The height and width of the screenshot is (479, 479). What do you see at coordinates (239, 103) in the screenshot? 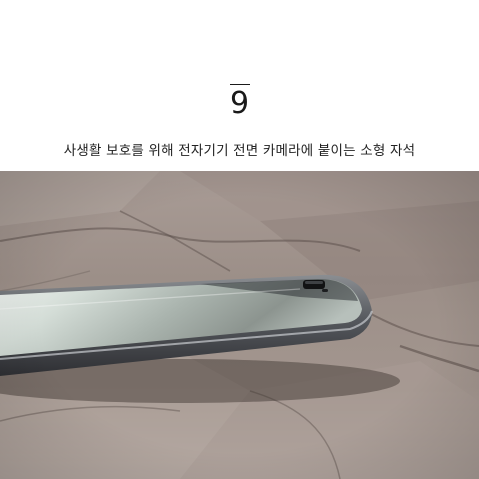
I see `page-number: 9` at bounding box center [239, 103].